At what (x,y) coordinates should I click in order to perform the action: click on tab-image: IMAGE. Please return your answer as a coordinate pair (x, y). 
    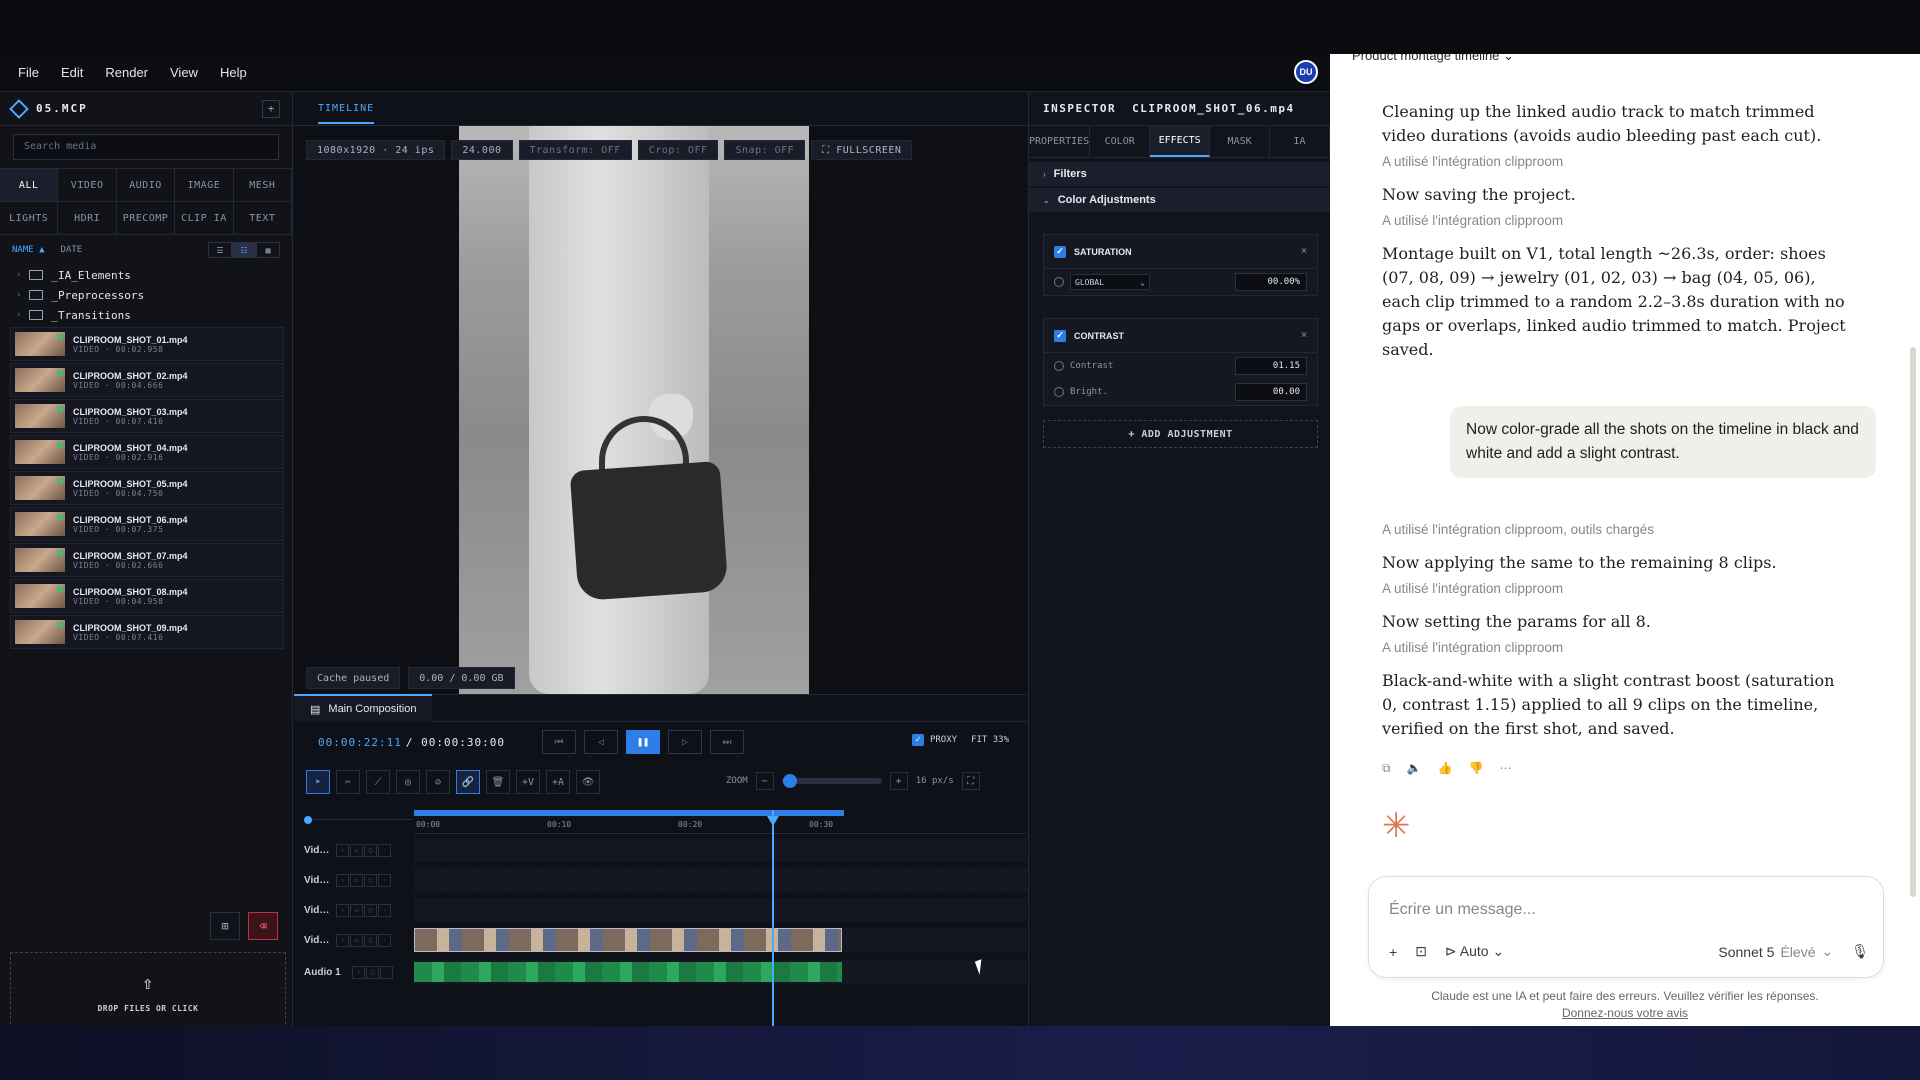
    Looking at the image, I should click on (204, 185).